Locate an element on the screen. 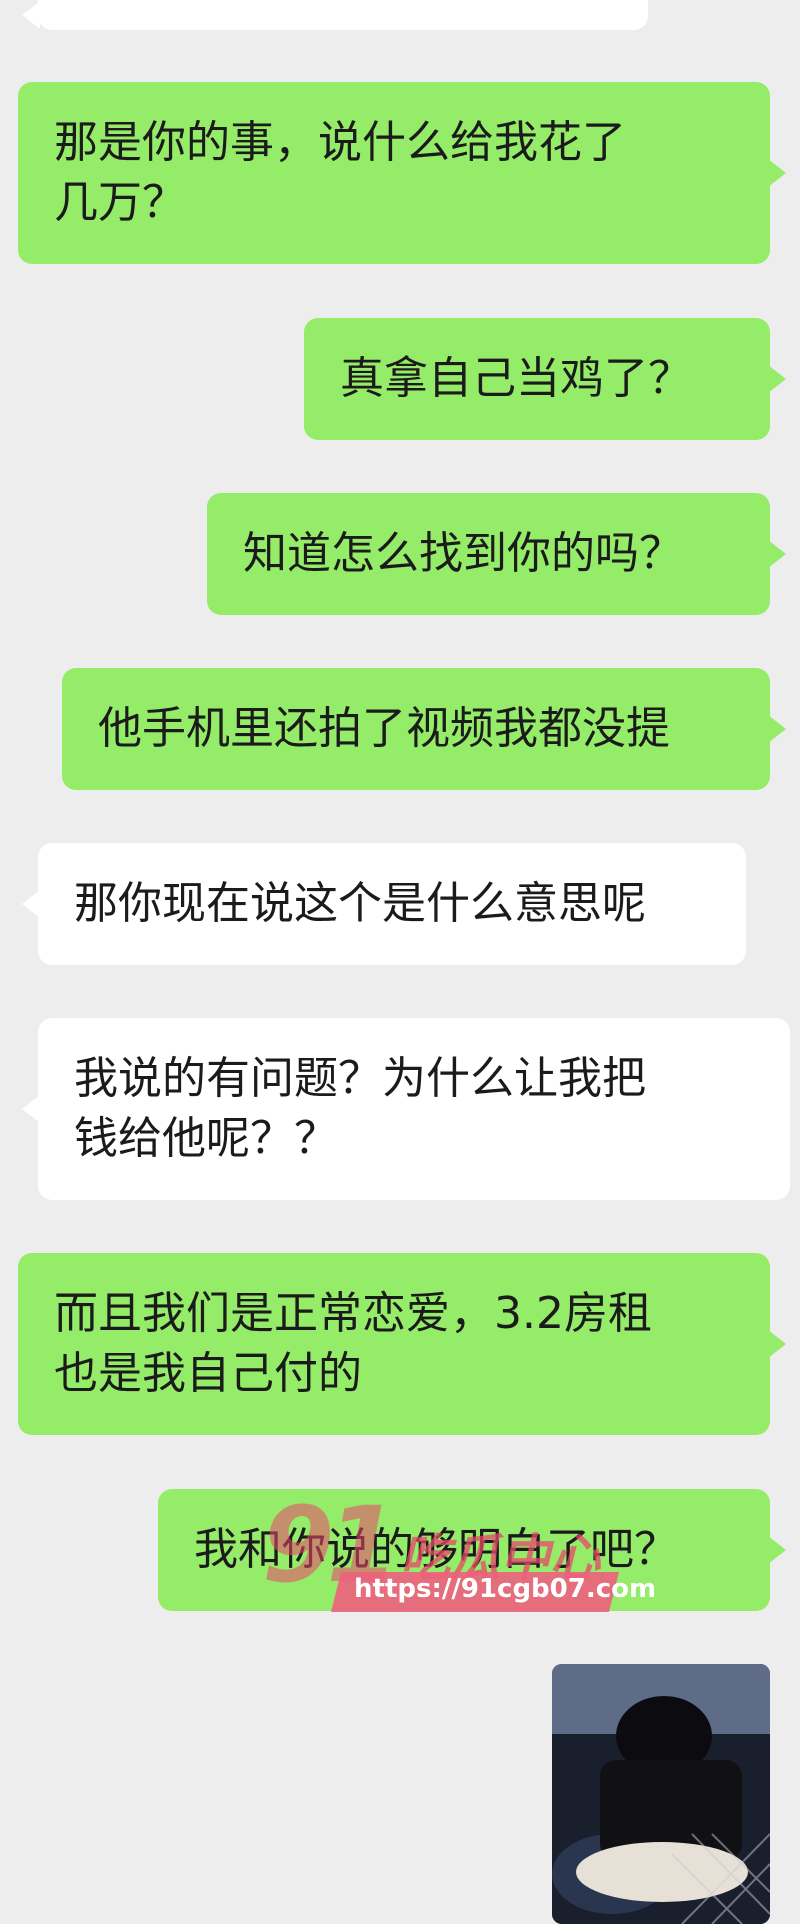  message-text: 知道怎么找到你的吗？ is located at coordinates (463, 553).